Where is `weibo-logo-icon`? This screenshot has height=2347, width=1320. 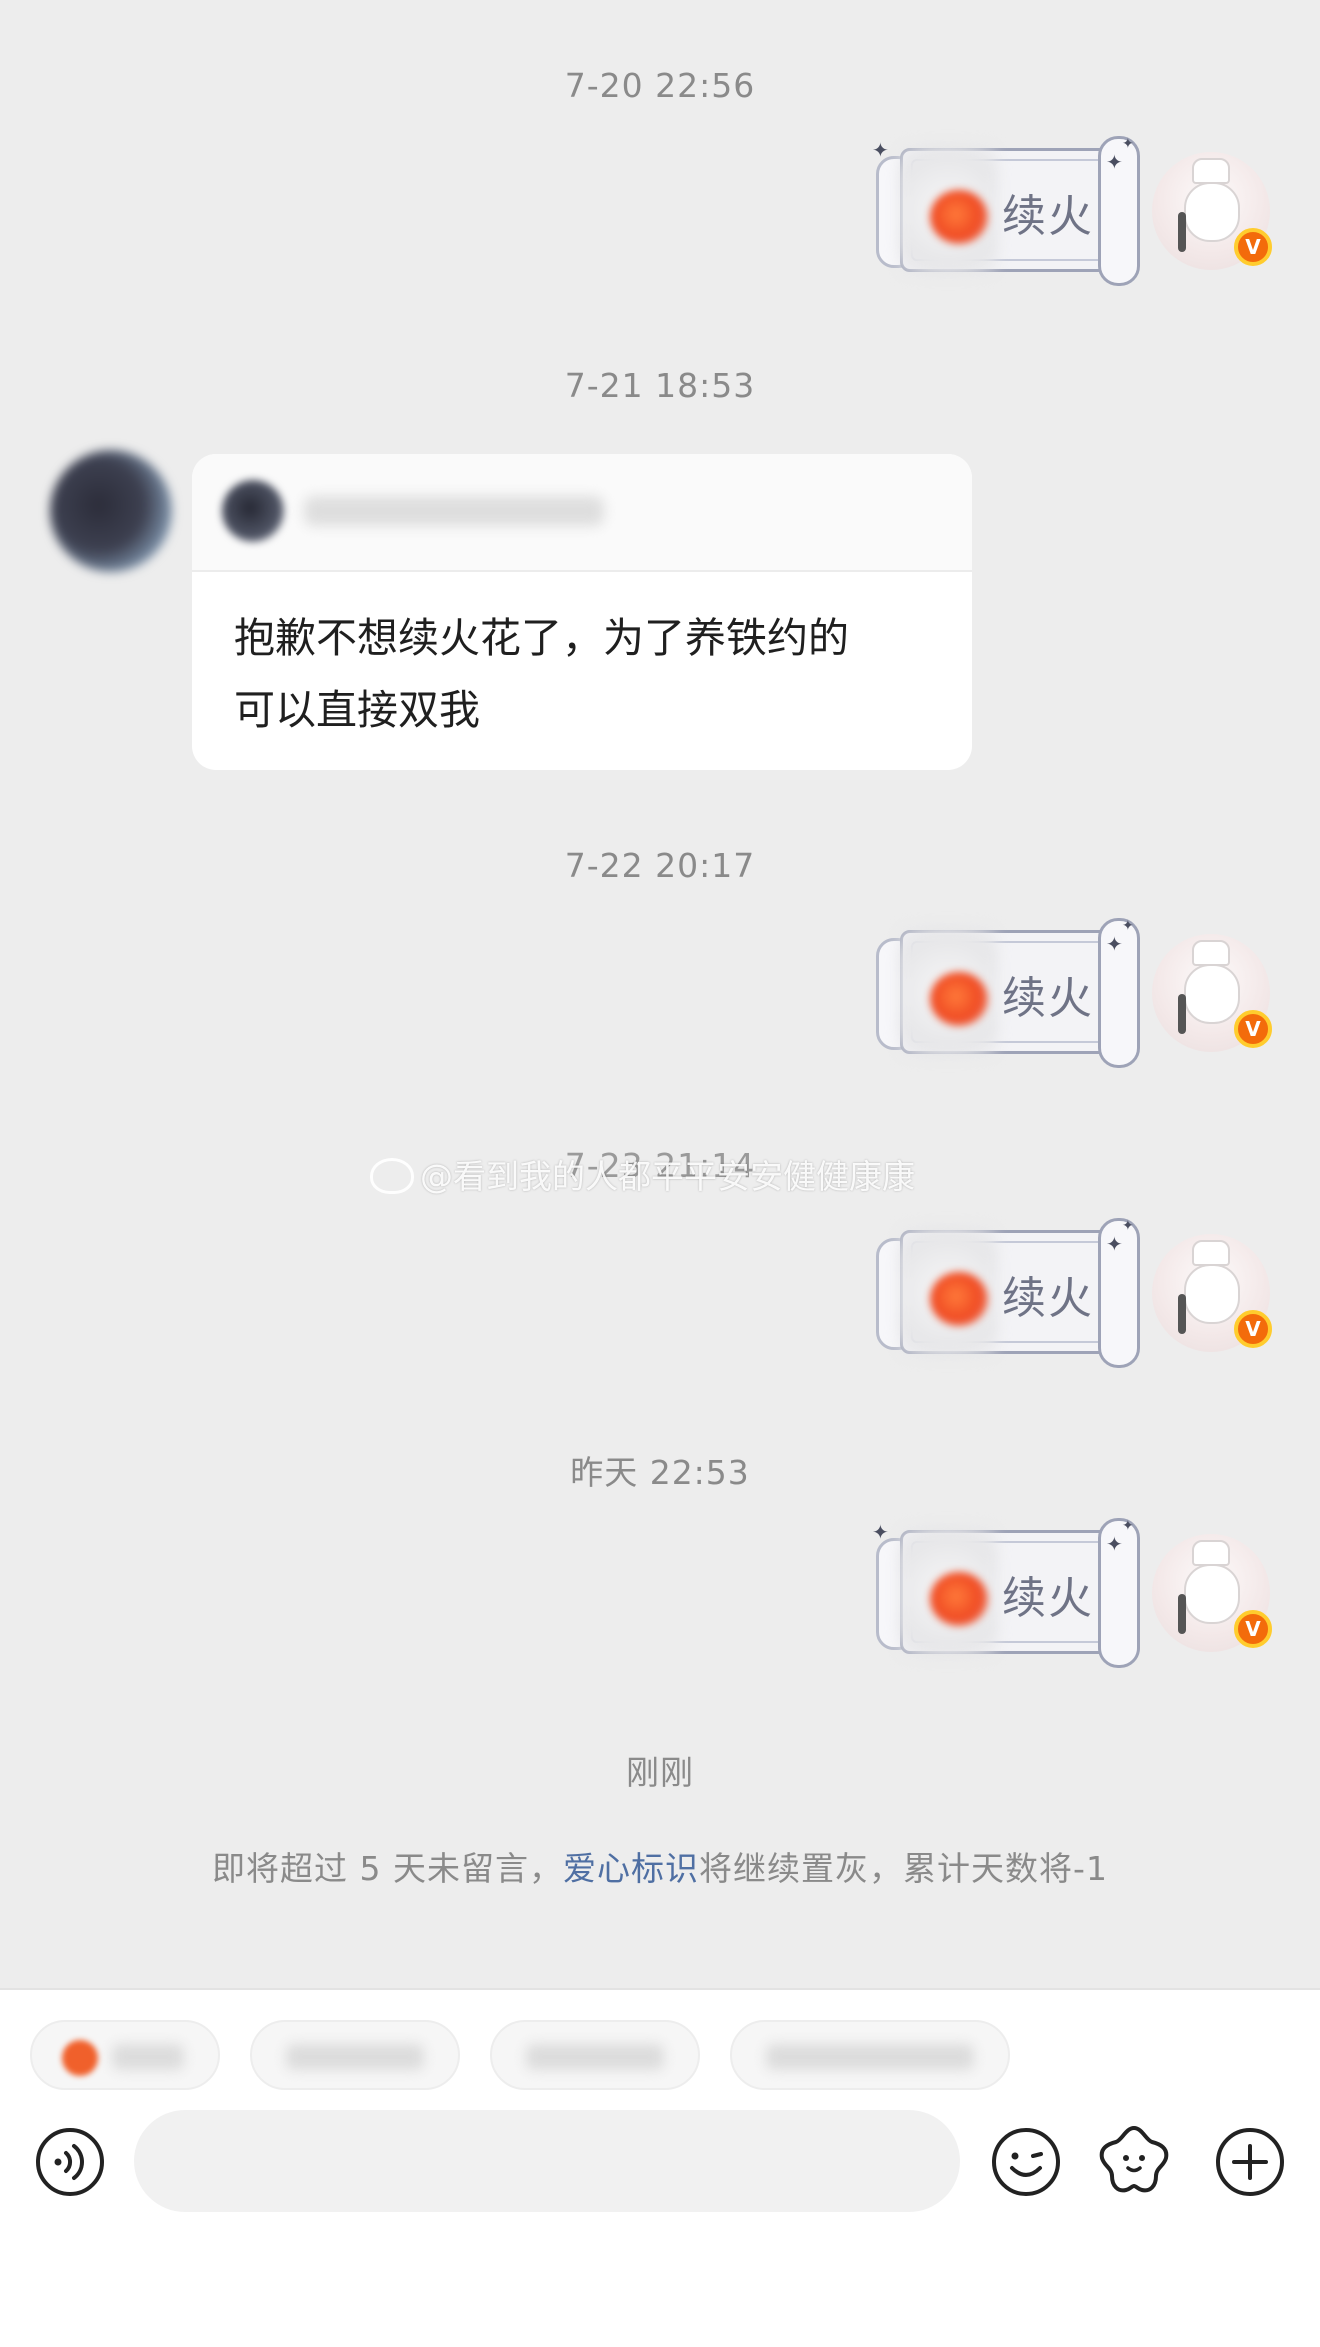 weibo-logo-icon is located at coordinates (392, 1175).